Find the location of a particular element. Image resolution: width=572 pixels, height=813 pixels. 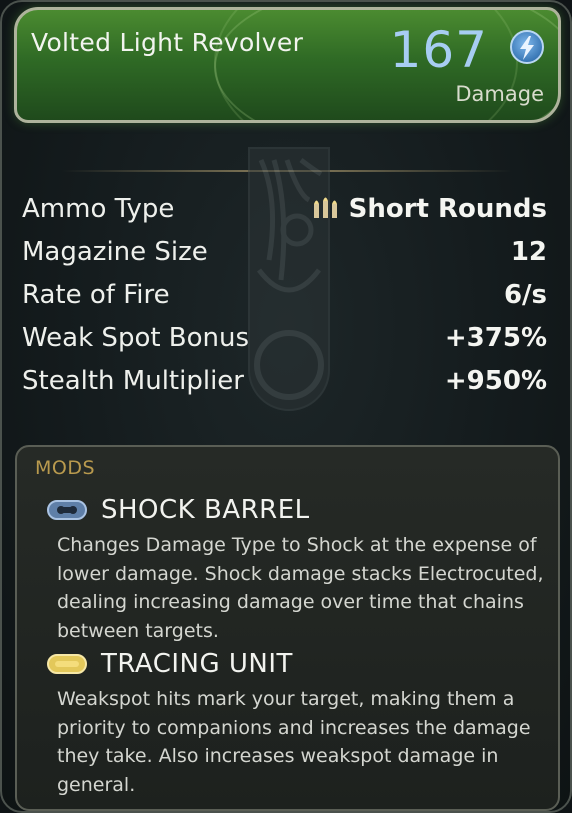

damage-label: Damage is located at coordinates (499, 94).